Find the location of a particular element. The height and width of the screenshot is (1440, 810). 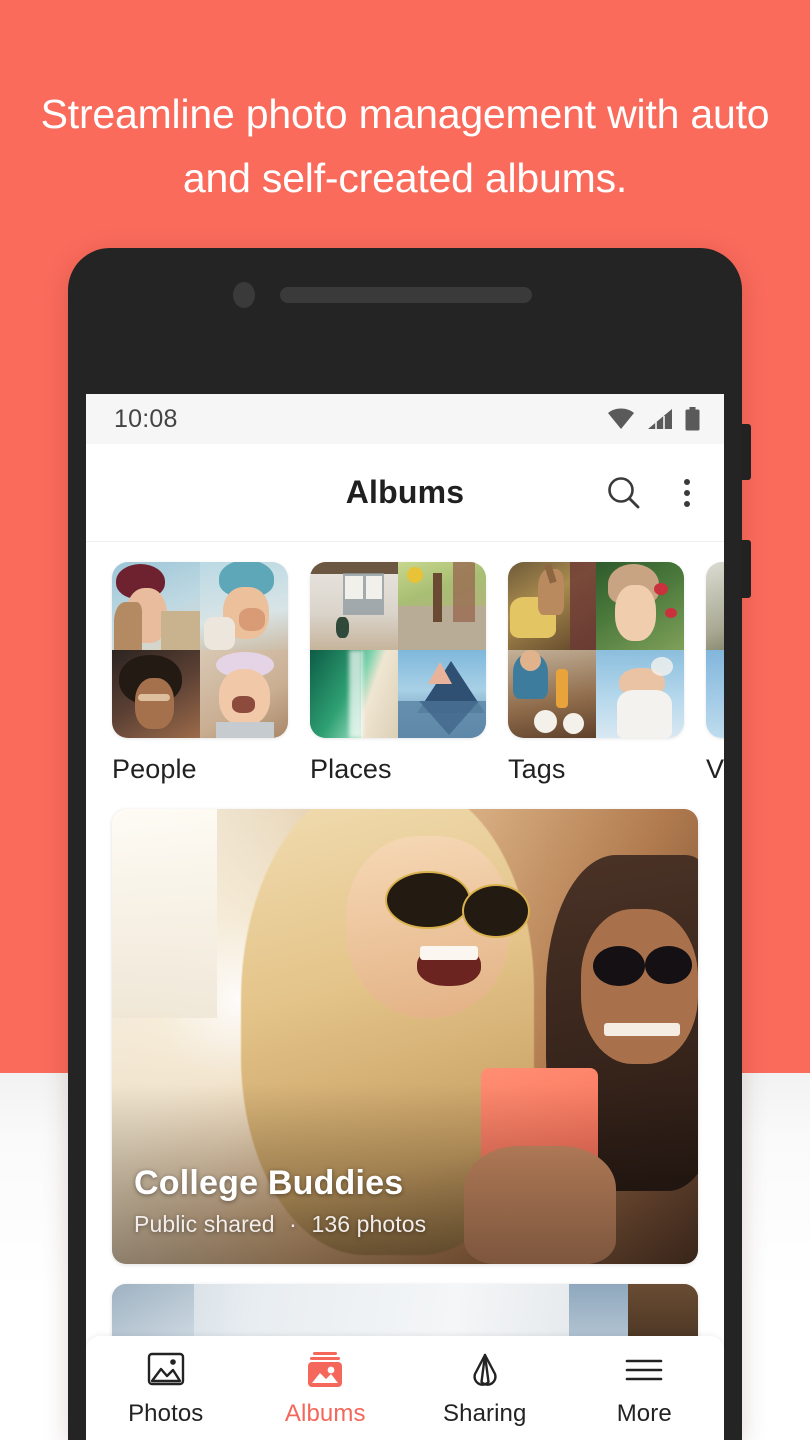

nav-item-more: More is located at coordinates (645, 1388).